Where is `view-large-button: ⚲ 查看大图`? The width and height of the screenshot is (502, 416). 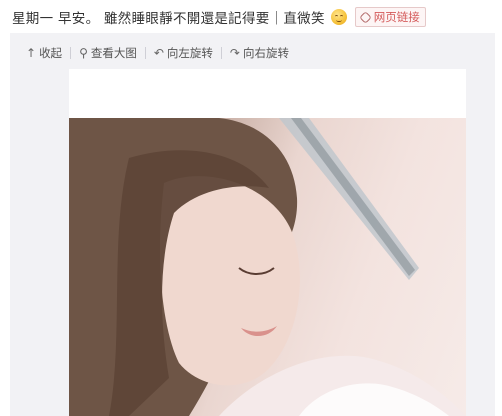 view-large-button: ⚲ 查看大图 is located at coordinates (108, 53).